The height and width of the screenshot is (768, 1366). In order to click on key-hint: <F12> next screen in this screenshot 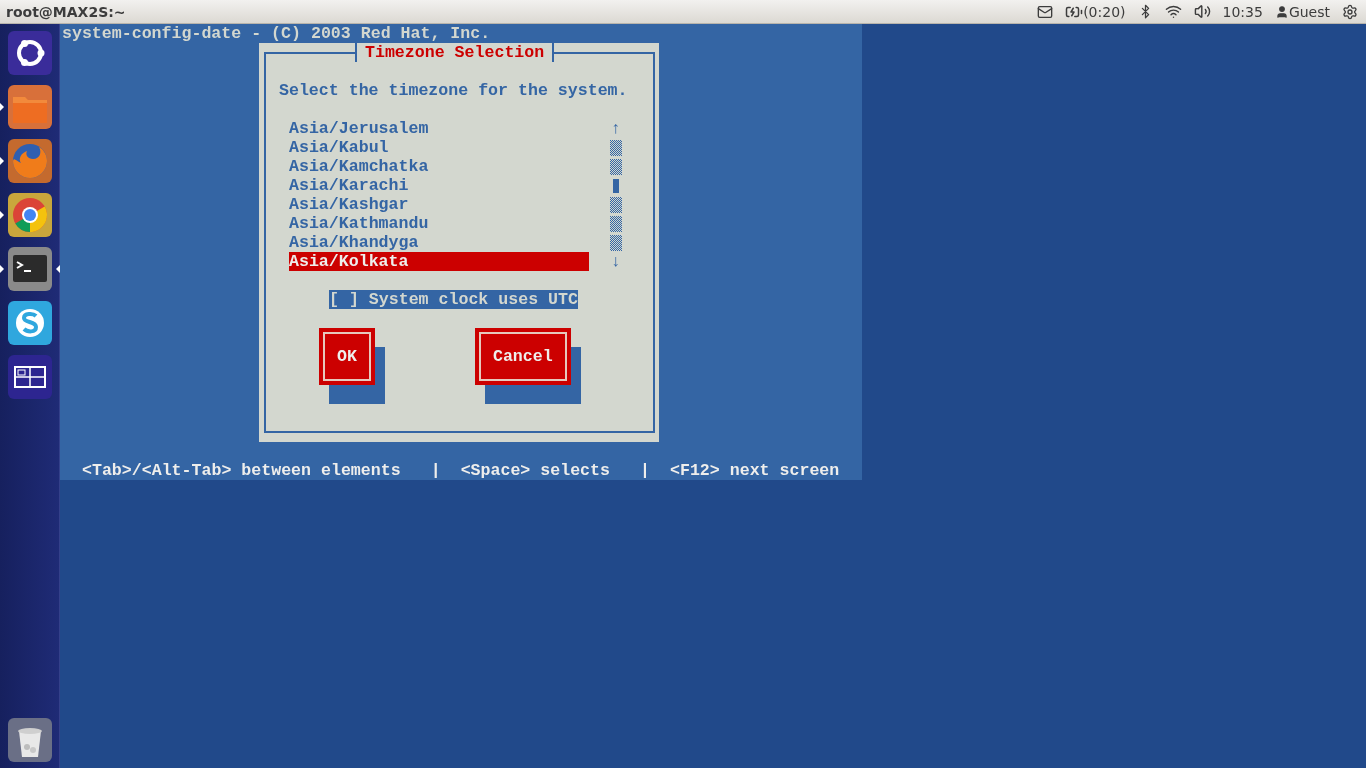, I will do `click(754, 470)`.